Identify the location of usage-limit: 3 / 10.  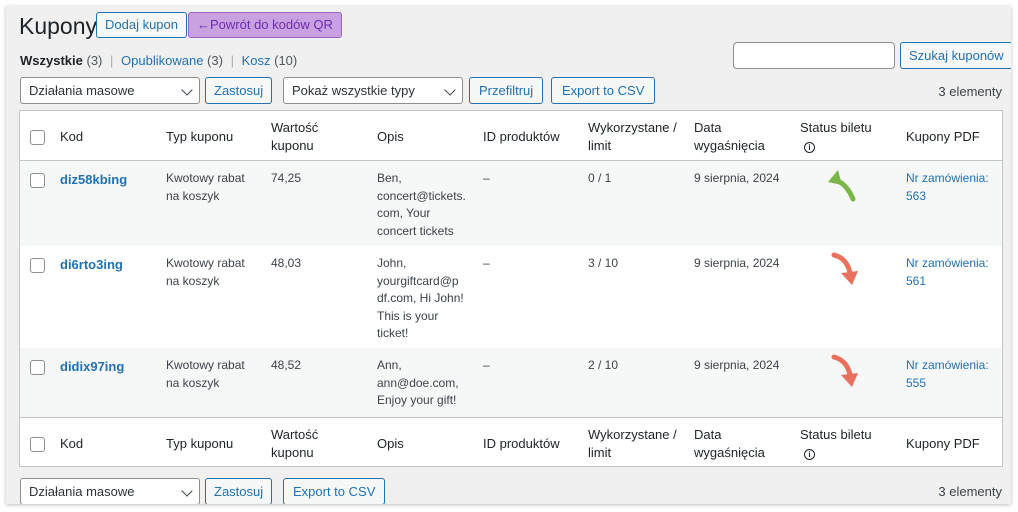
(603, 263).